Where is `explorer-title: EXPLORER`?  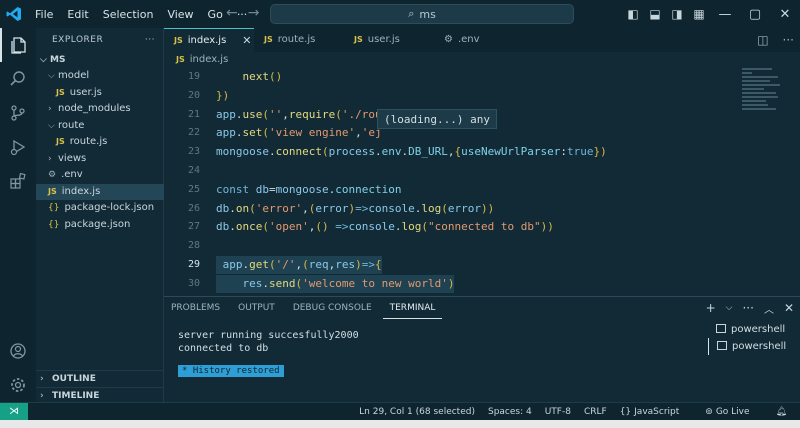
explorer-title: EXPLORER is located at coordinates (78, 40).